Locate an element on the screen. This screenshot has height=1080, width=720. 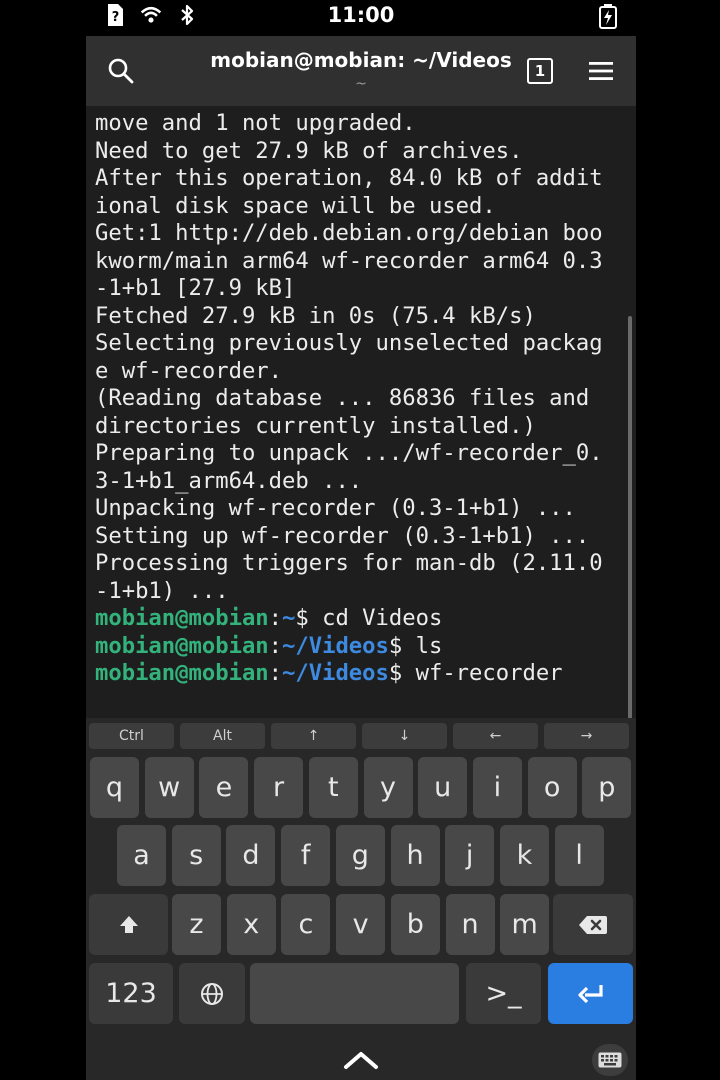
key-label: e is located at coordinates (224, 787).